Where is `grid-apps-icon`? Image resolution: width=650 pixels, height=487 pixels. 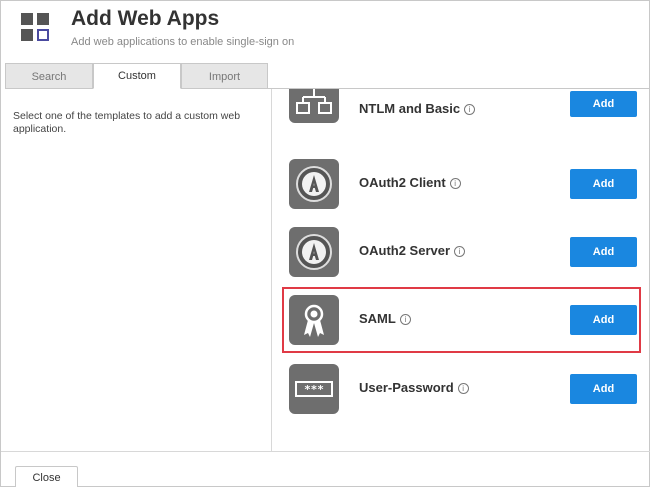 grid-apps-icon is located at coordinates (36, 28).